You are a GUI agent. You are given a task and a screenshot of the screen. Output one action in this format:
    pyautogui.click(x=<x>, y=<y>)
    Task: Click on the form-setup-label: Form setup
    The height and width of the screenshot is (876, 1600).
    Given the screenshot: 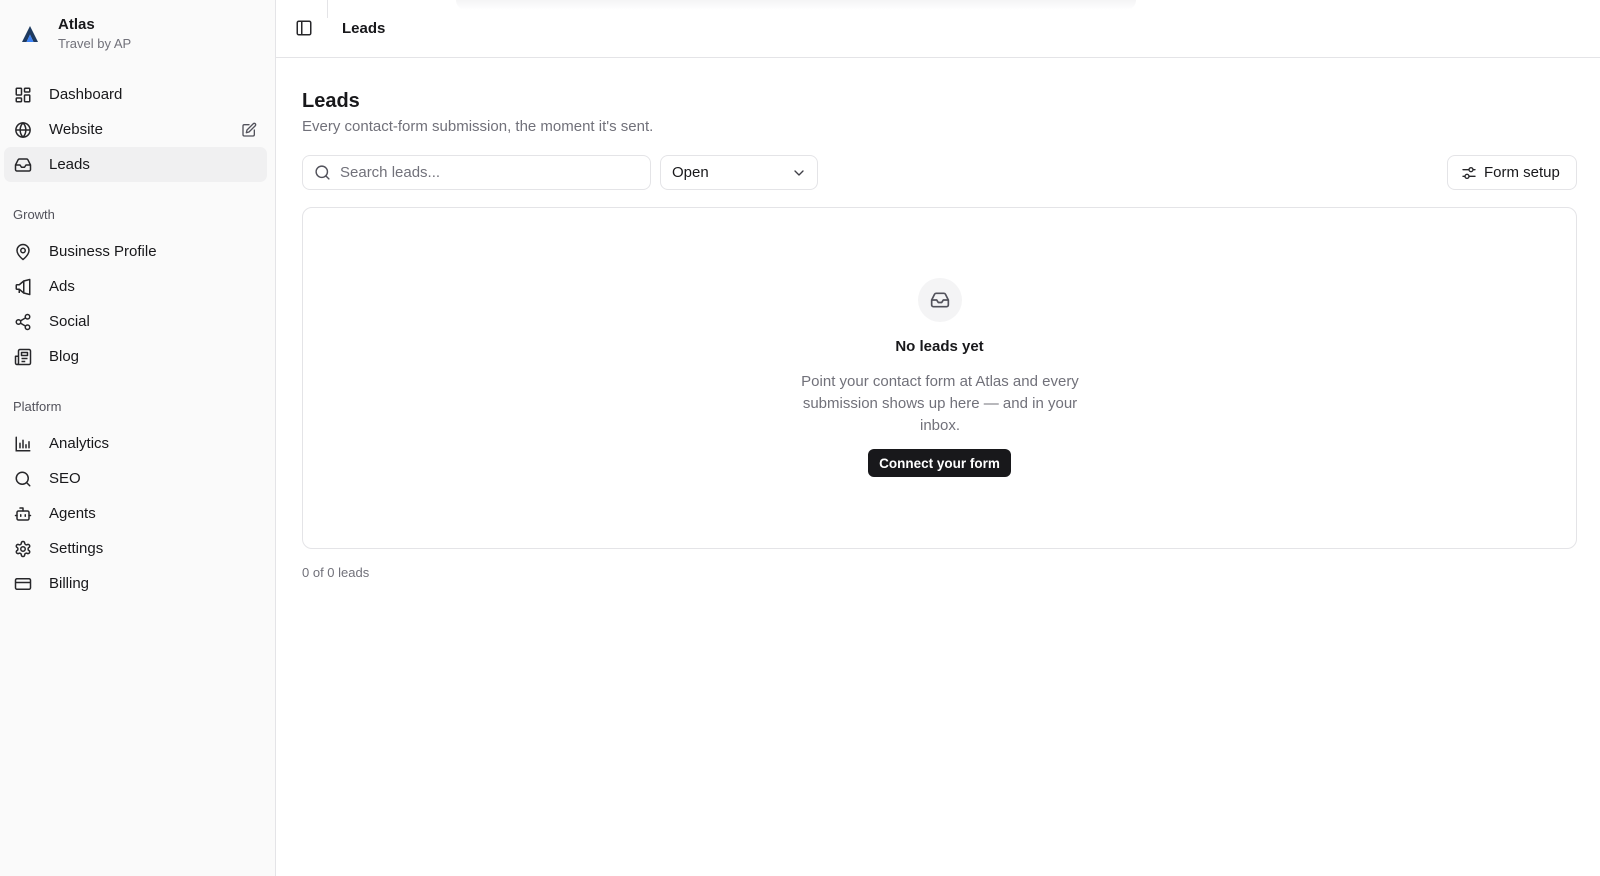 What is the action you would take?
    pyautogui.click(x=1522, y=172)
    